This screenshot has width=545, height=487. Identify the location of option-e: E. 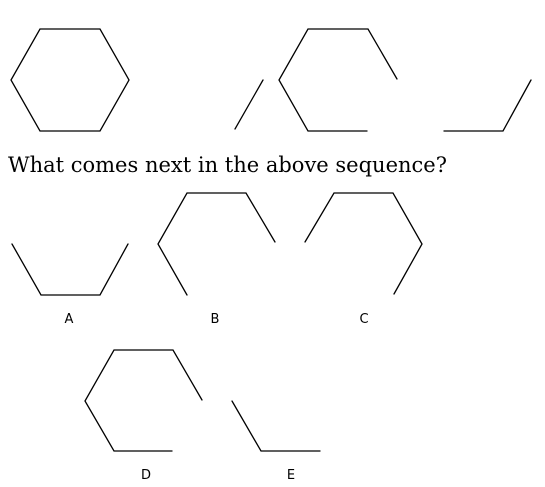
(276, 441).